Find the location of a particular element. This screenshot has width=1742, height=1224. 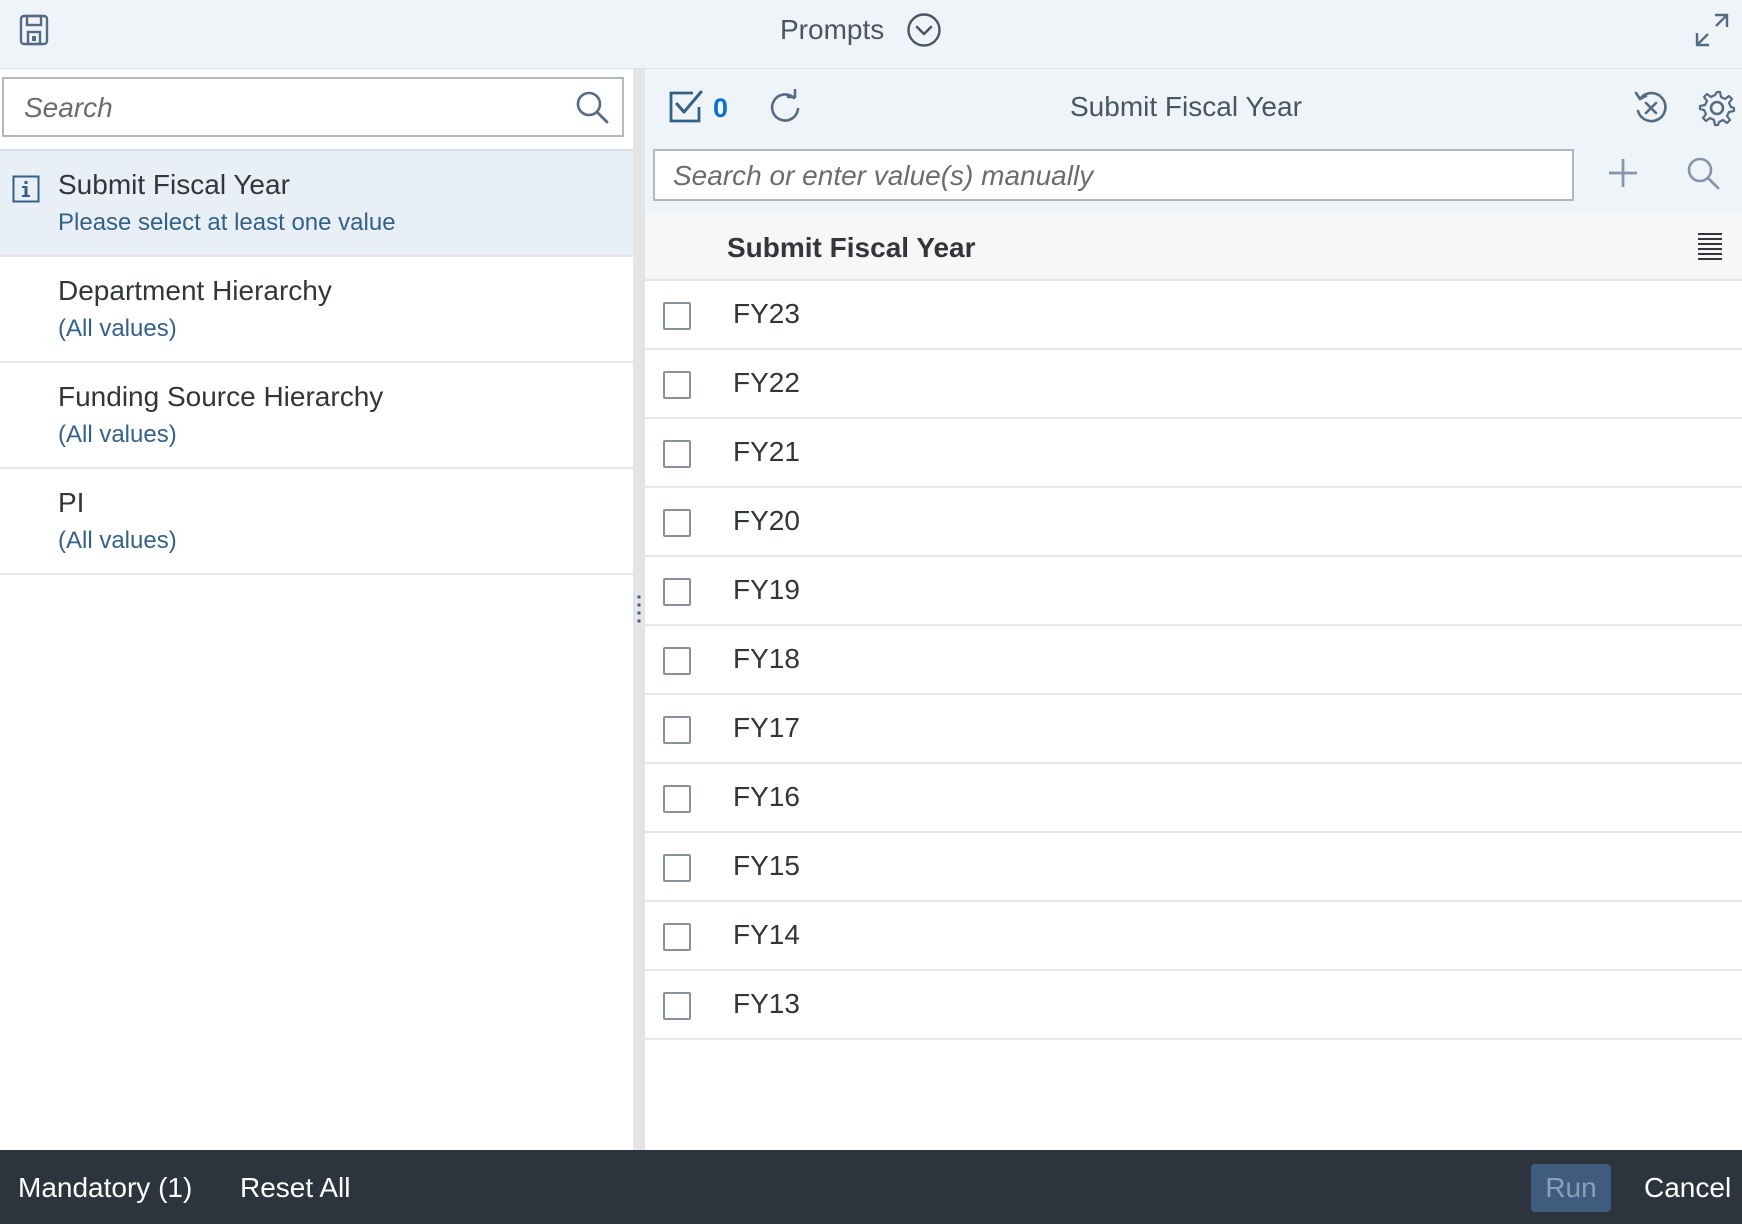

value-label: FY13 is located at coordinates (766, 1003).